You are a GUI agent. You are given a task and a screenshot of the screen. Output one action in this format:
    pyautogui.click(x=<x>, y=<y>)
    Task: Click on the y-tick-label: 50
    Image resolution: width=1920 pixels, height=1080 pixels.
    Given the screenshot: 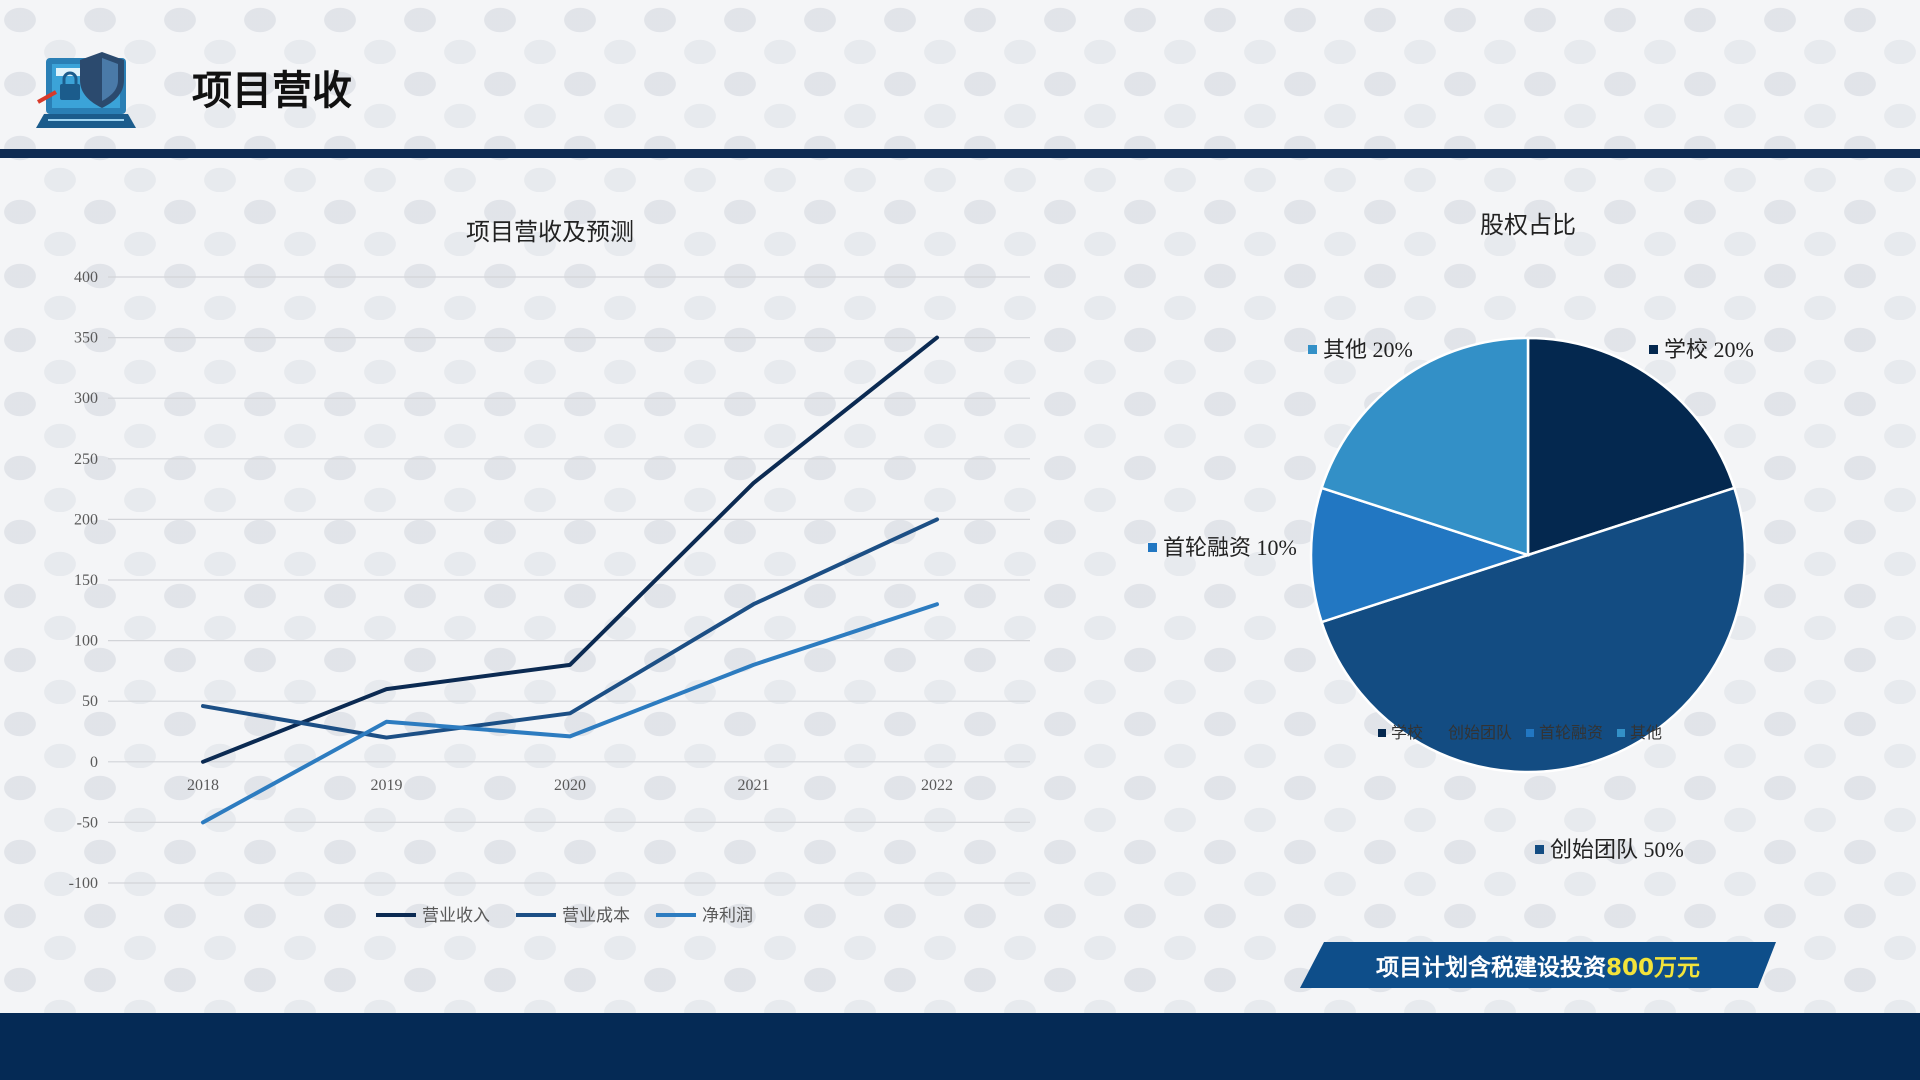 What is the action you would take?
    pyautogui.click(x=90, y=701)
    